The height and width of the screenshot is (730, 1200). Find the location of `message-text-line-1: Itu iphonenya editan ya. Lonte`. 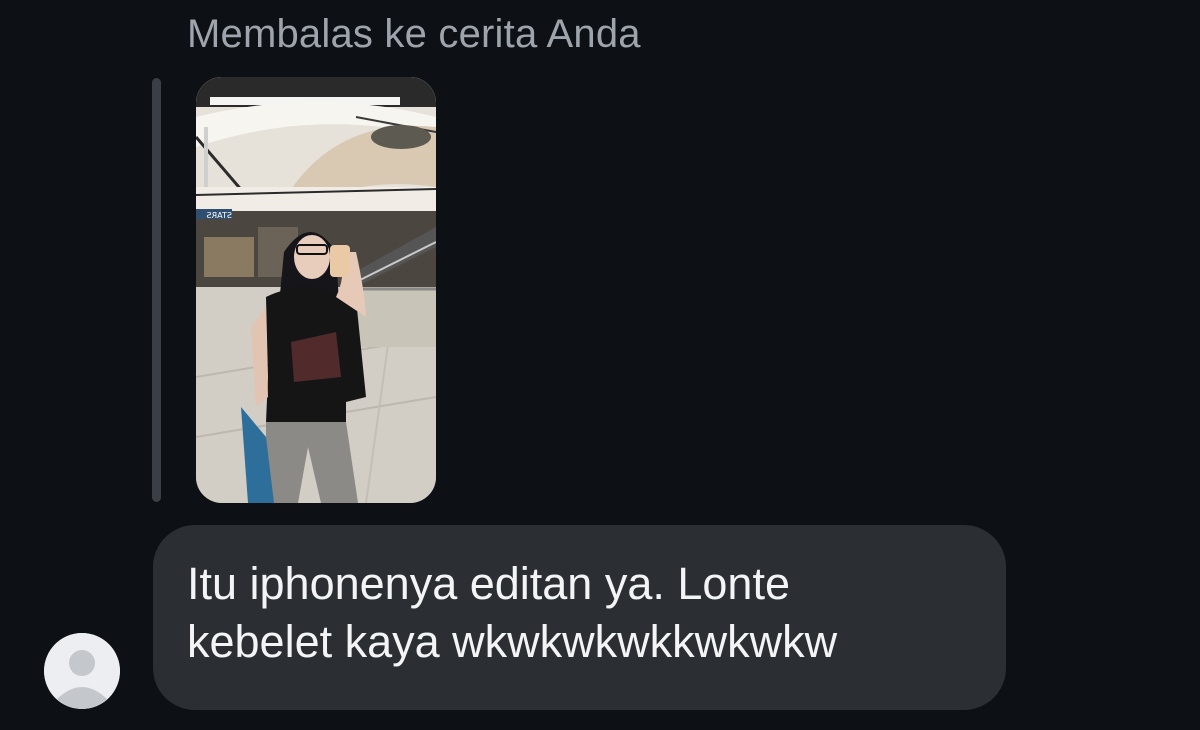

message-text-line-1: Itu iphonenya editan ya. Lonte is located at coordinates (488, 583).